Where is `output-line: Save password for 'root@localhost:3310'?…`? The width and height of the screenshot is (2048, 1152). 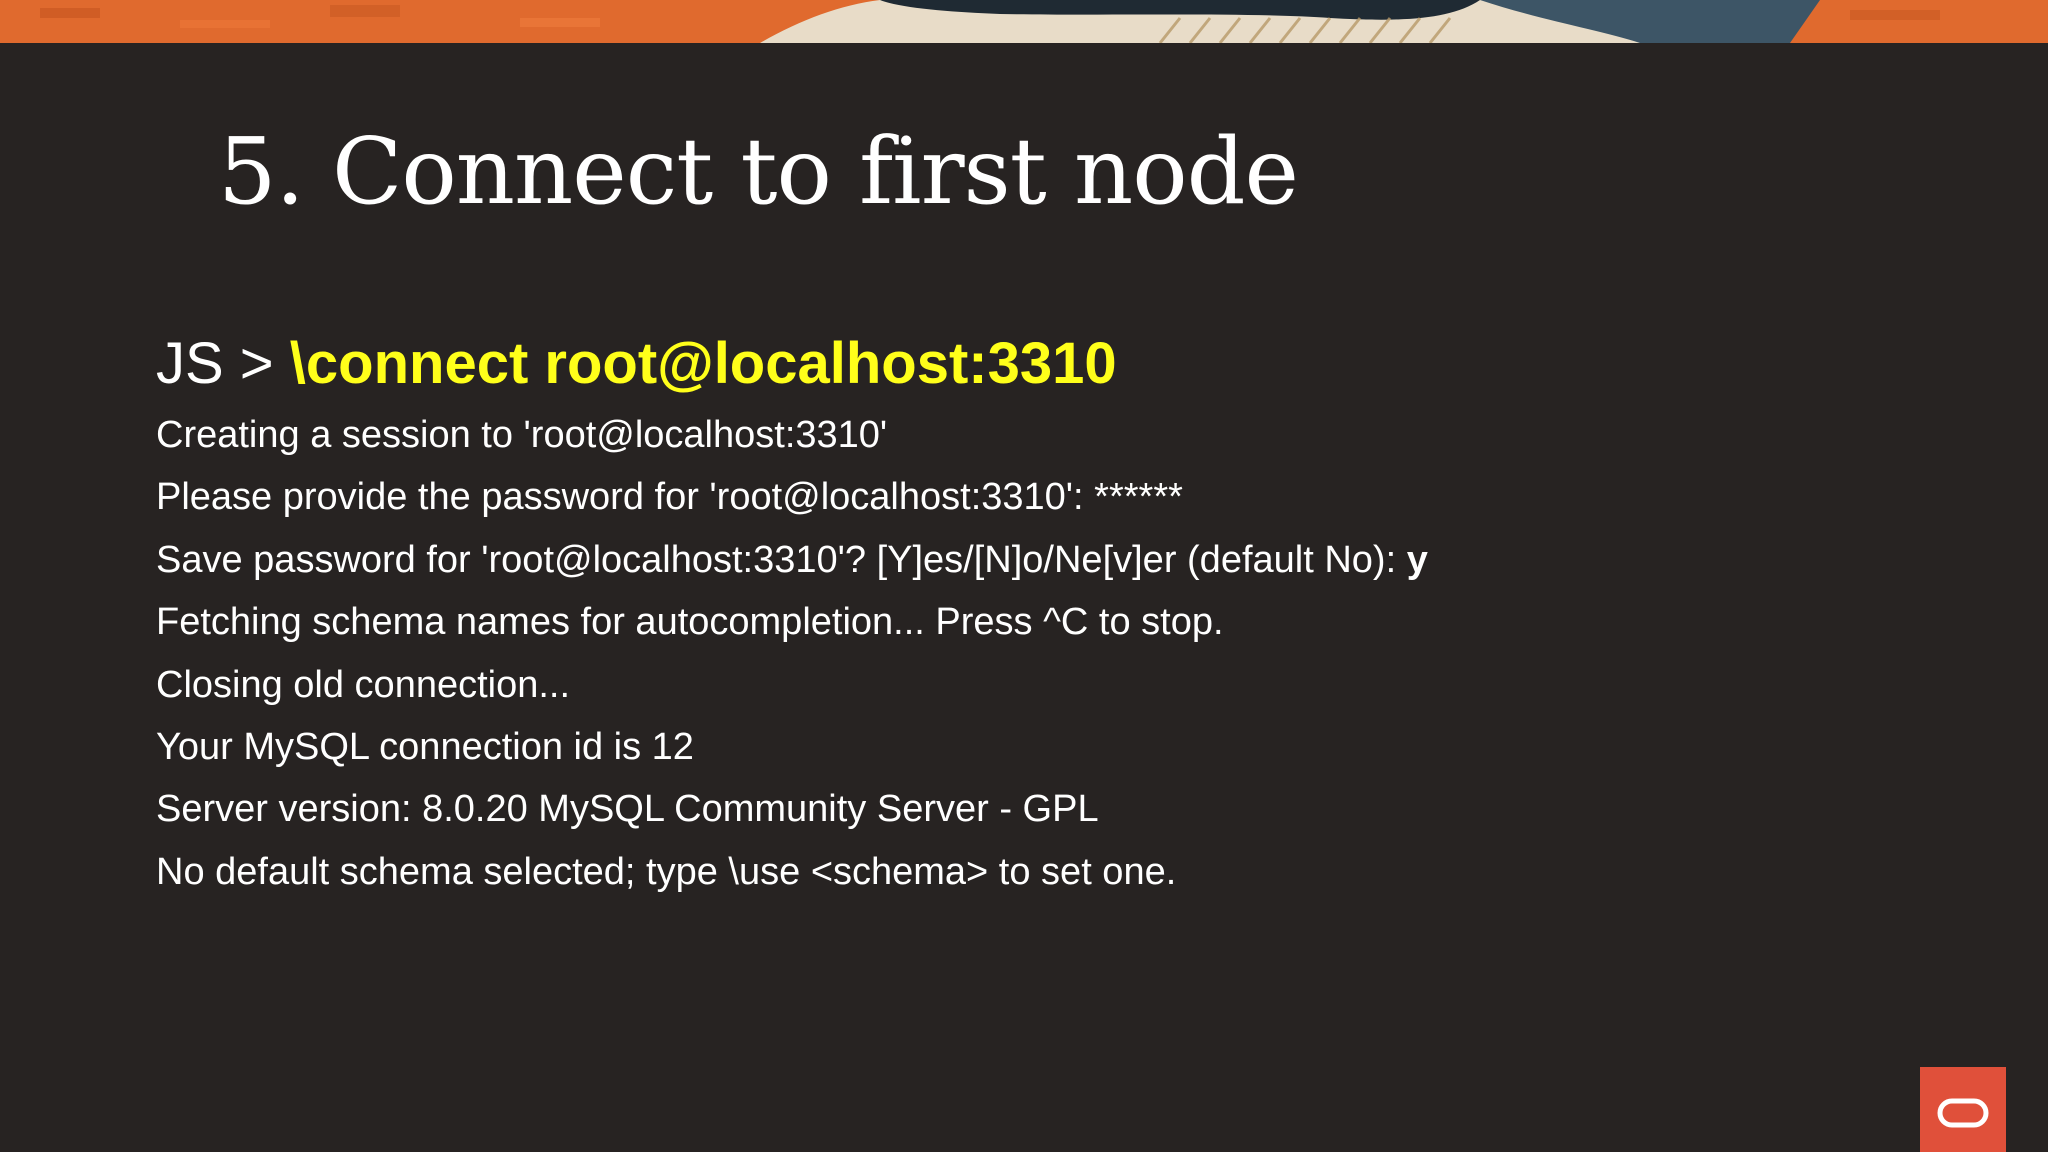 output-line: Save password for 'root@localhost:3310'?… is located at coordinates (1056, 560).